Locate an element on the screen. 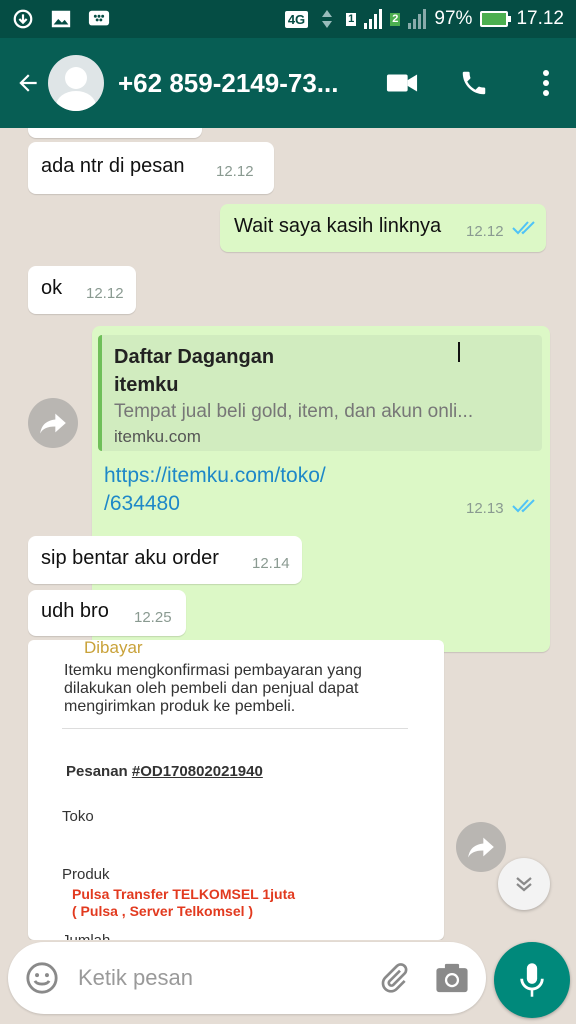  status-notifications is located at coordinates (61, 19).